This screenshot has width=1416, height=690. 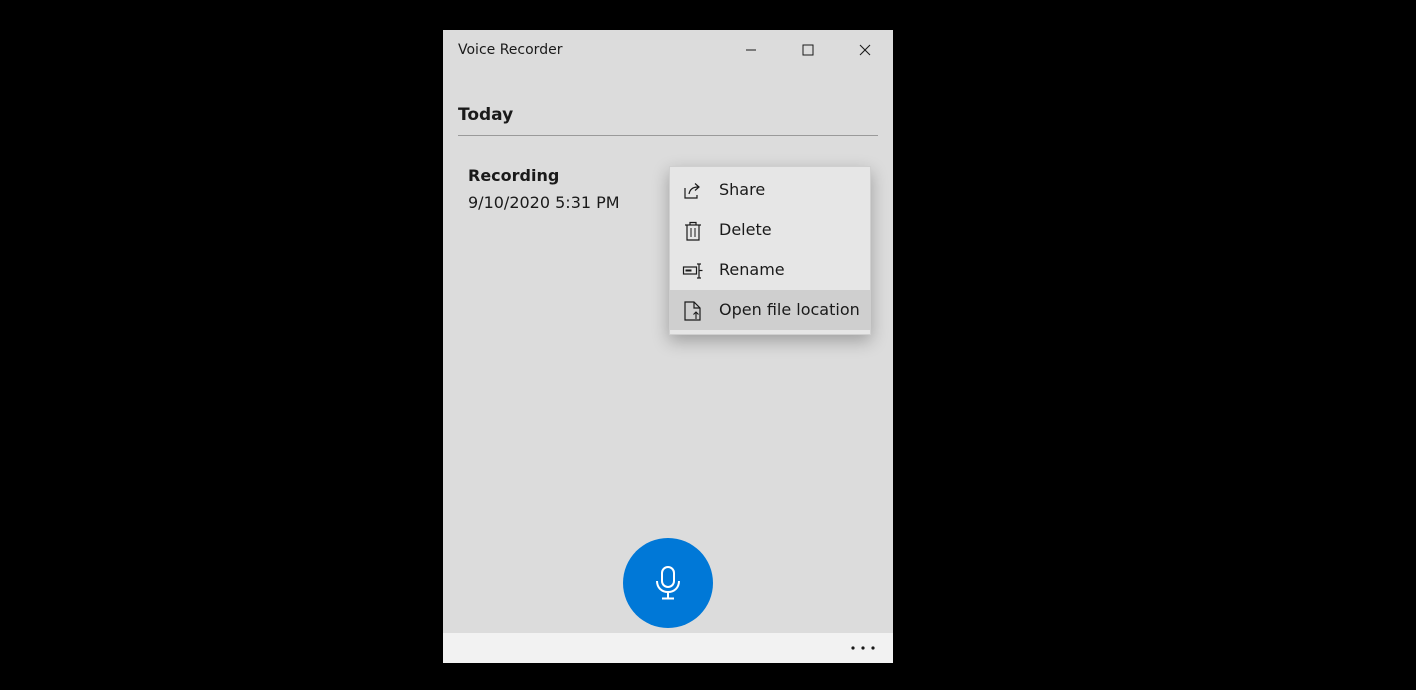 I want to click on recording-date: 9/10/2020 5:31 PM, so click(x=544, y=202).